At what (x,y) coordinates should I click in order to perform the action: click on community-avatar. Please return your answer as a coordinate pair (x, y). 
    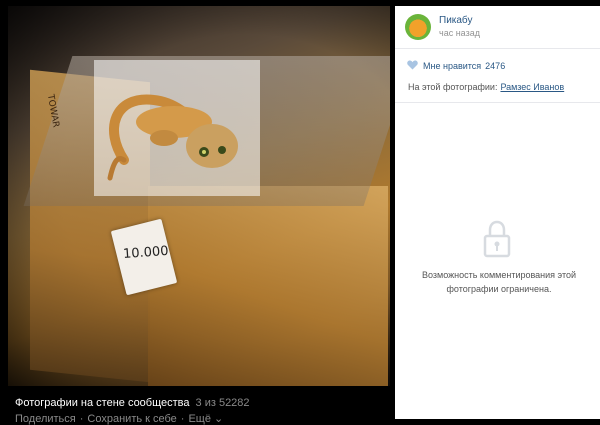
    Looking at the image, I should click on (418, 27).